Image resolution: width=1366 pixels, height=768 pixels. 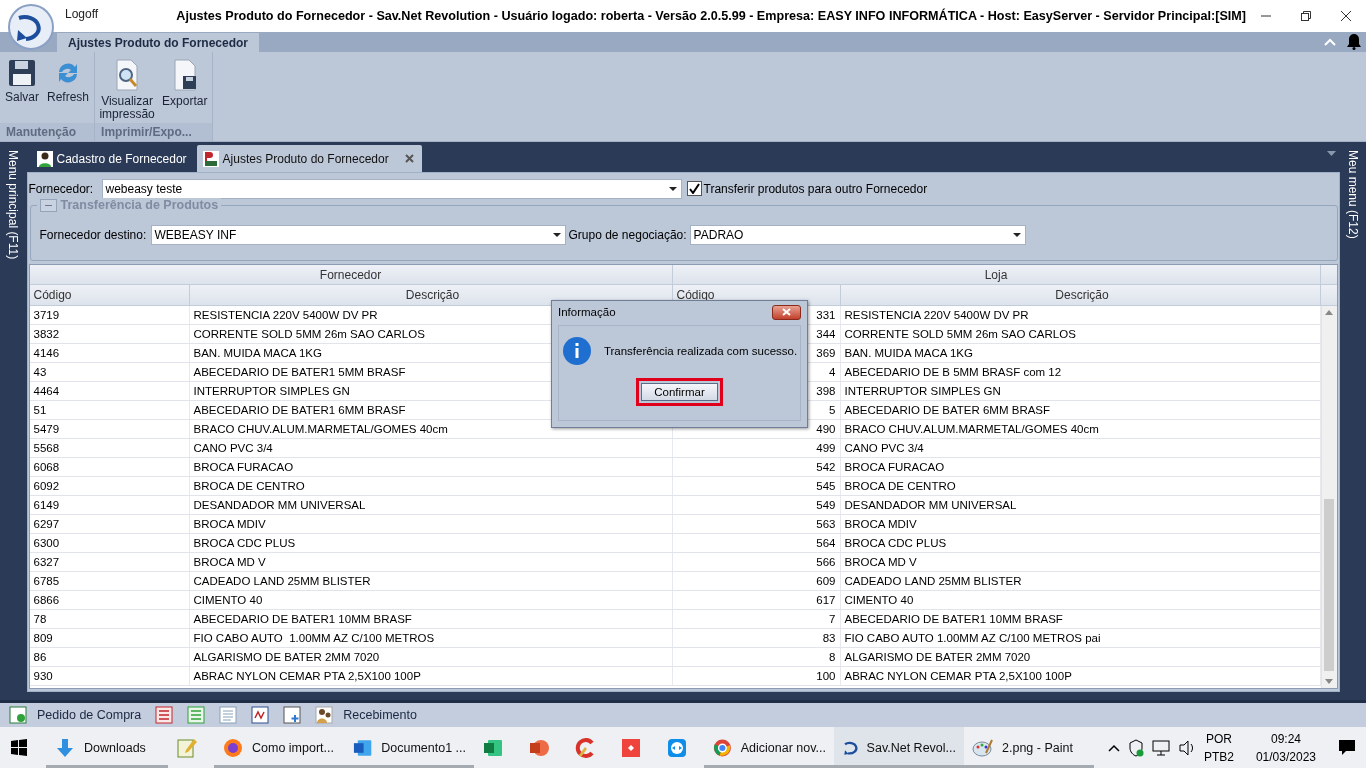 I want to click on negotiation-group-dropdown: PADRAO, so click(x=857, y=234).